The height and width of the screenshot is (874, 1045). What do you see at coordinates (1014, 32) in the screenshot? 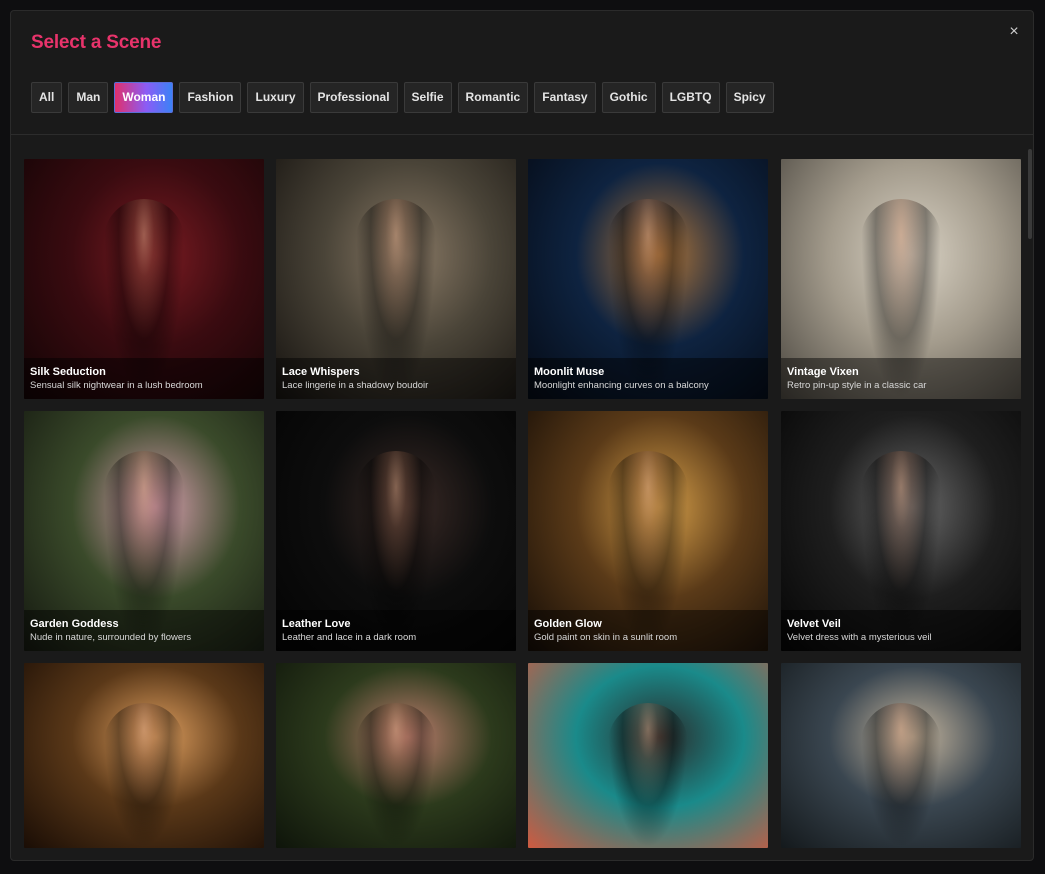
I see `close-icon: ×` at bounding box center [1014, 32].